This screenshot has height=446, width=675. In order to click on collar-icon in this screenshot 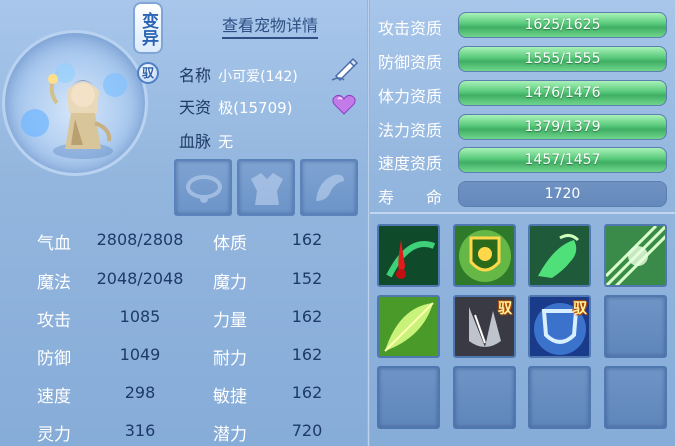, I will do `click(204, 189)`.